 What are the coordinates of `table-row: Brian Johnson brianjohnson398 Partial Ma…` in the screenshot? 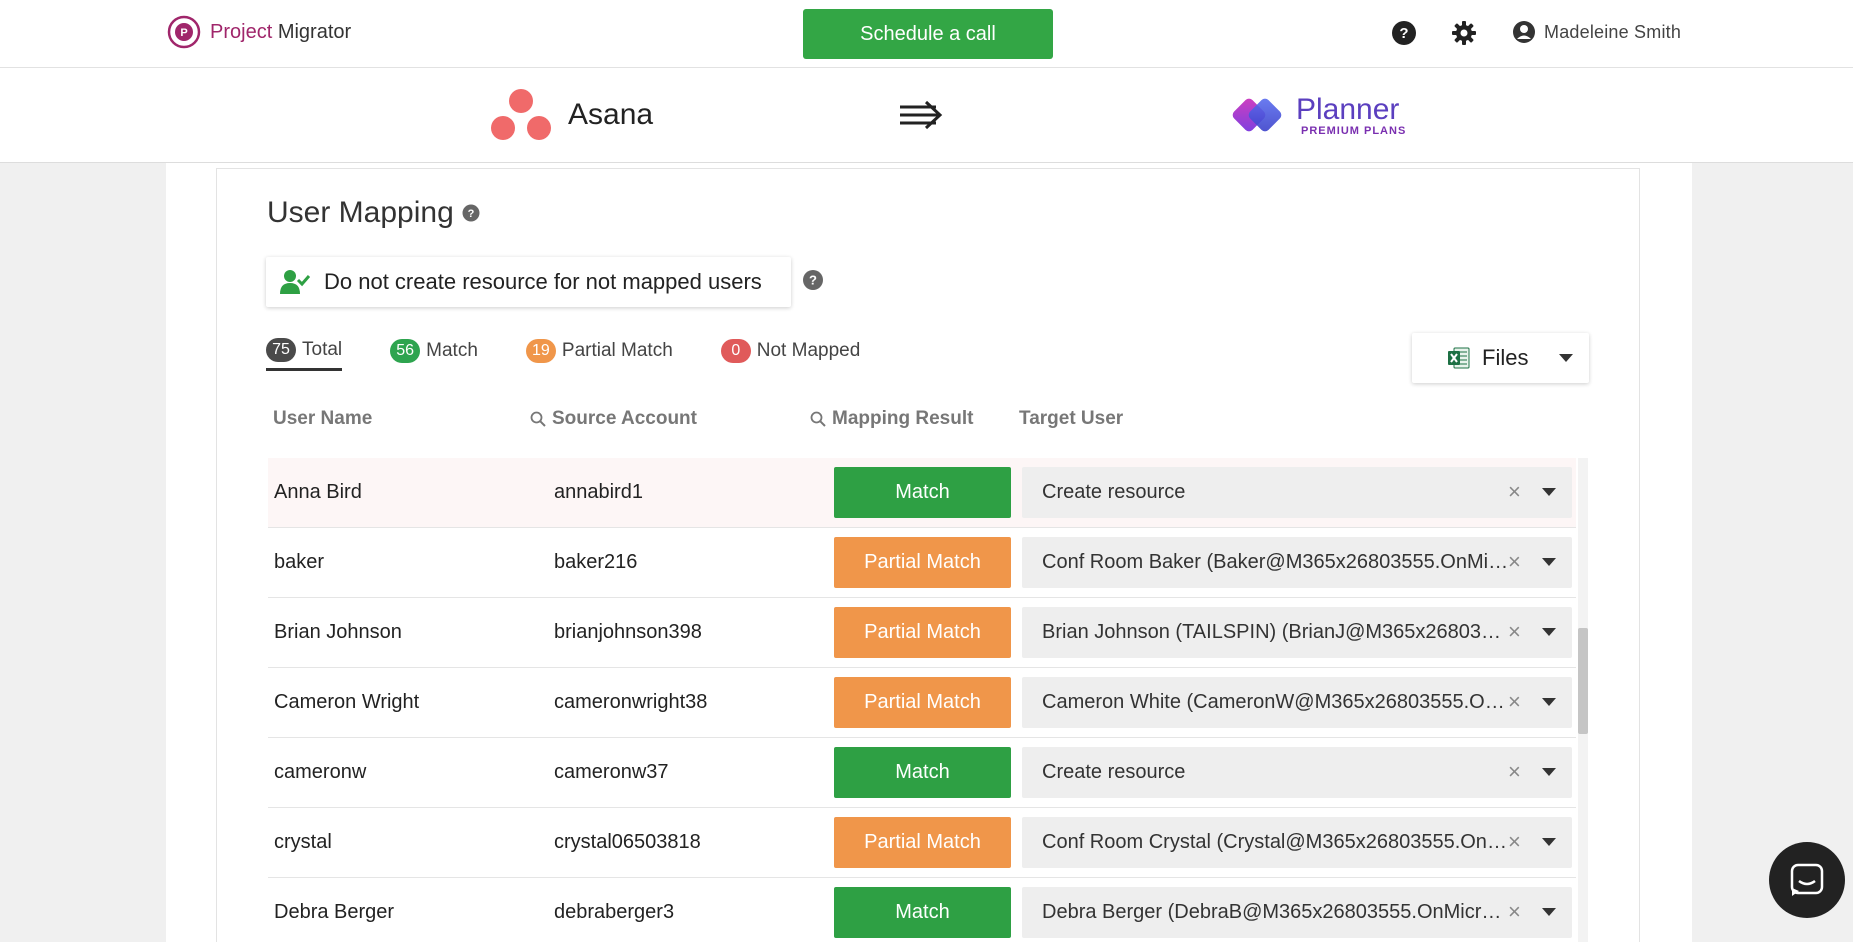 It's located at (922, 633).